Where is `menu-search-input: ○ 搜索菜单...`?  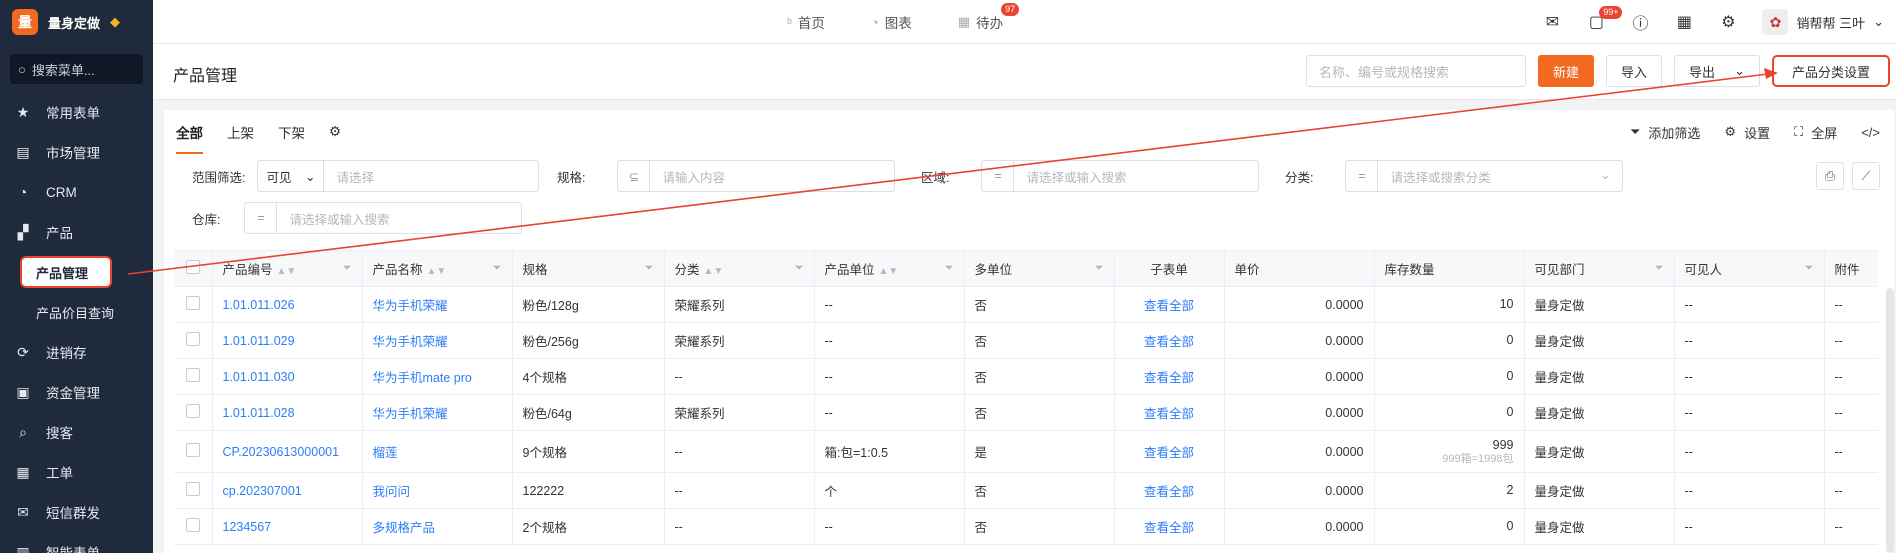
menu-search-input: ○ 搜索菜单... is located at coordinates (76, 69).